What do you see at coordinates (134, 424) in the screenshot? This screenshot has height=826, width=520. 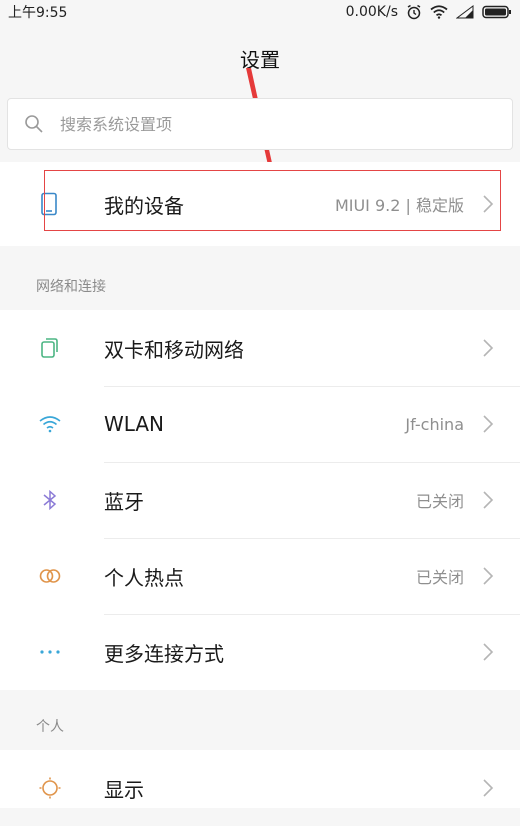 I see `wlan-label: WLAN` at bounding box center [134, 424].